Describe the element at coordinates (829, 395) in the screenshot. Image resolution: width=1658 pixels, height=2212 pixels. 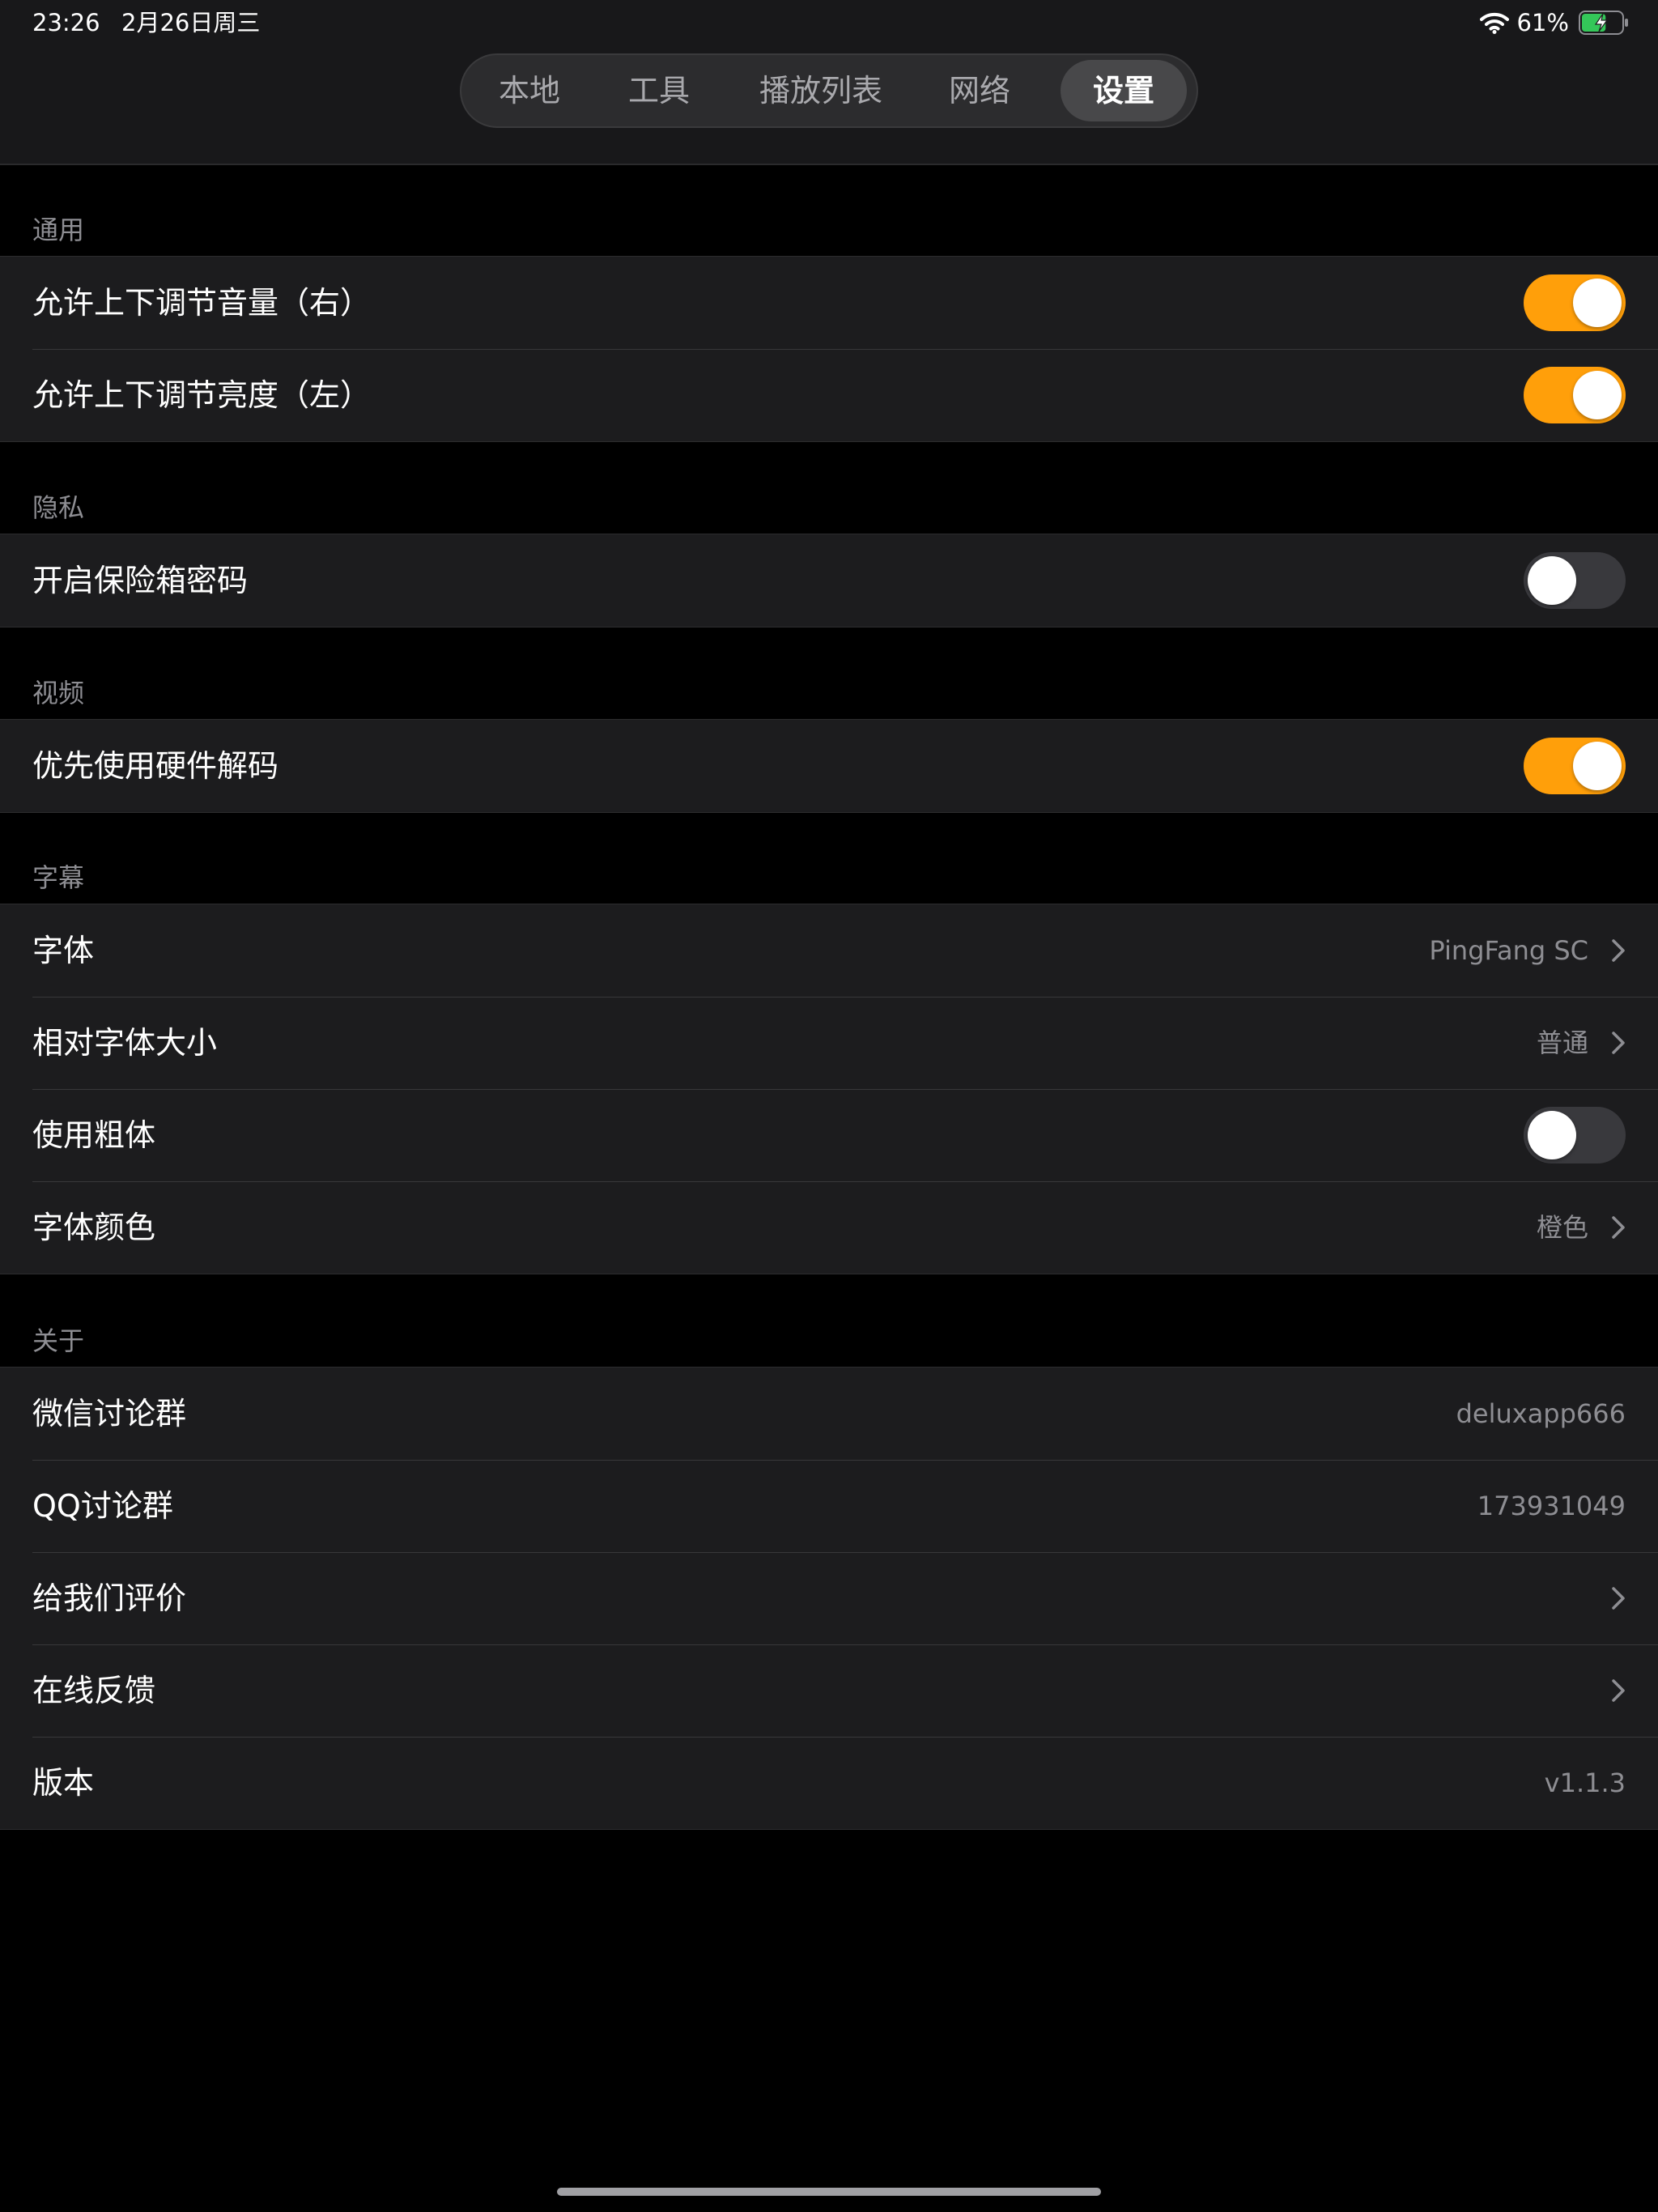
I see `setting-row-brightness-gesture: 允许上下调节亮度（左）` at that location.